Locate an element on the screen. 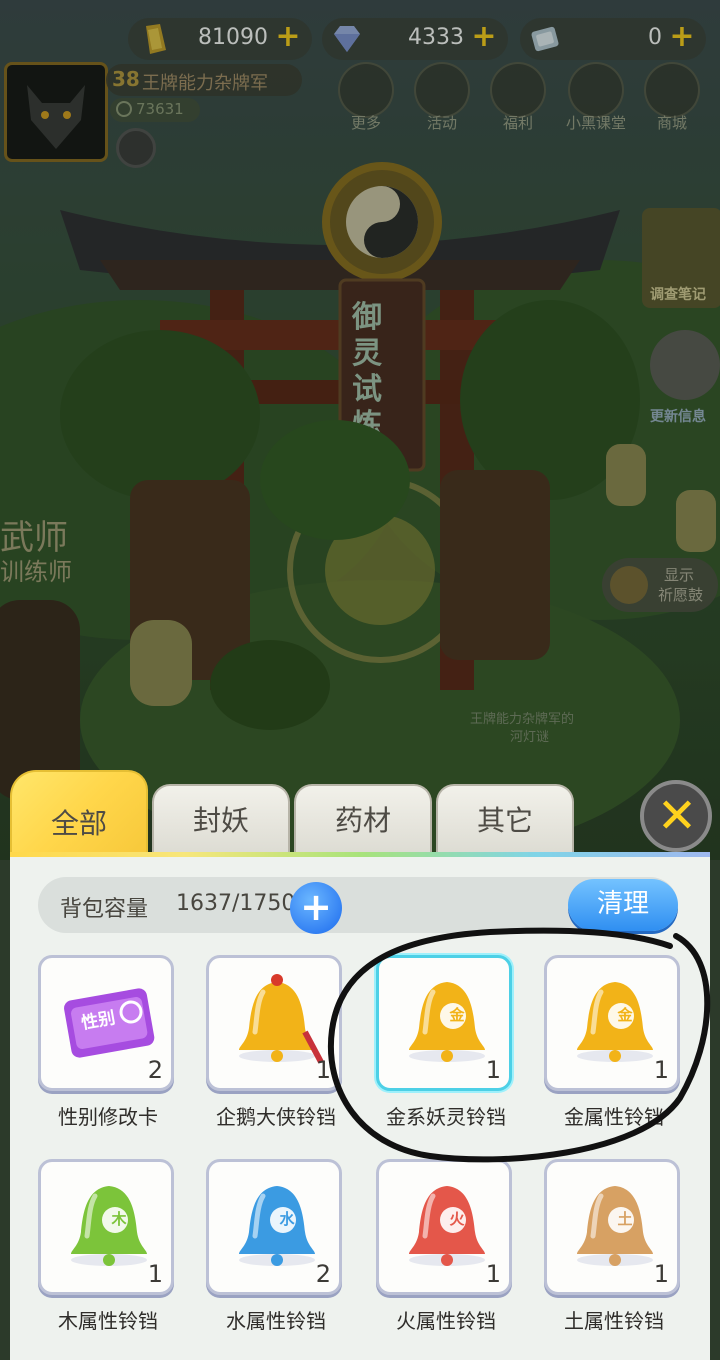  notes-label: 调查笔记 is located at coordinates (678, 295).